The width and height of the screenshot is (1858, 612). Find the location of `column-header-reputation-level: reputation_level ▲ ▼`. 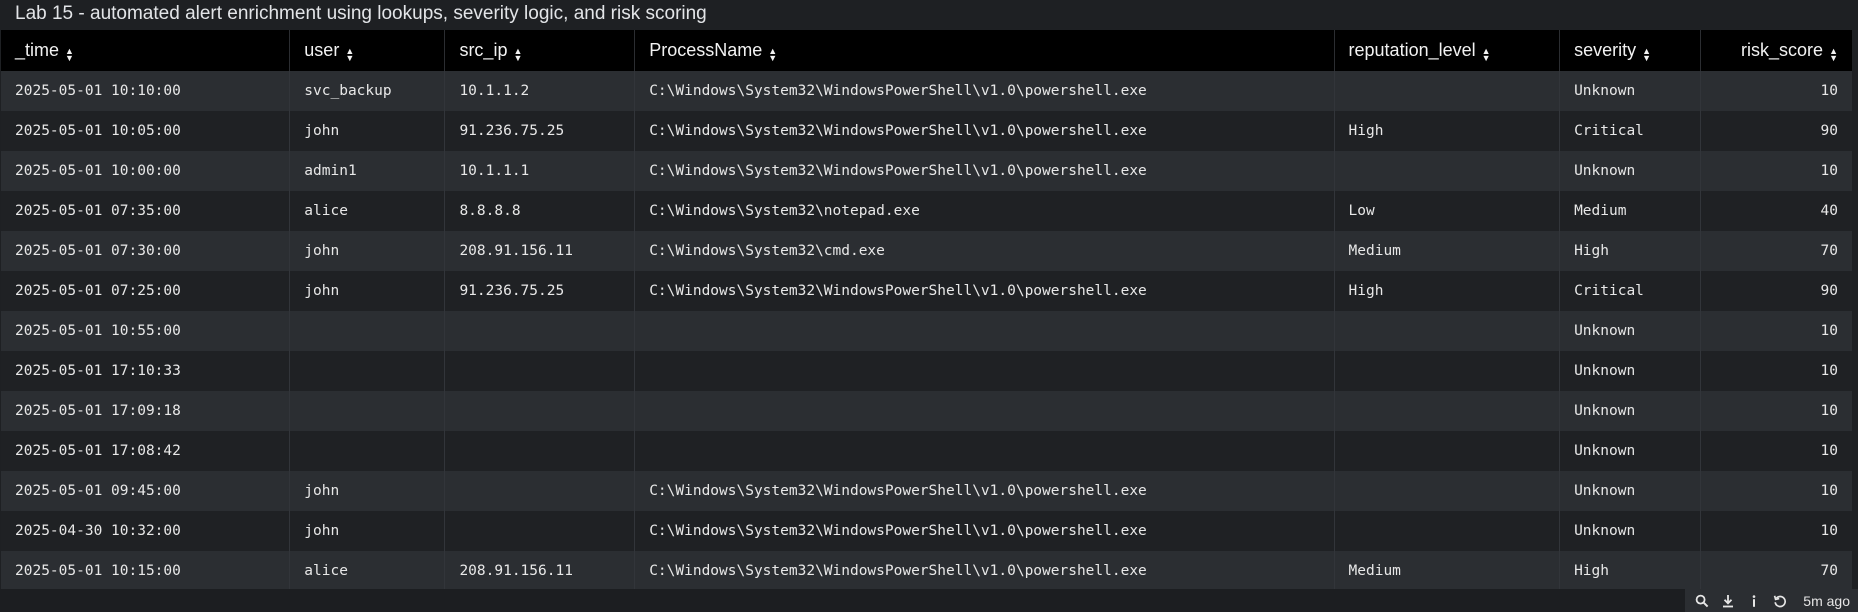

column-header-reputation-level: reputation_level ▲ ▼ is located at coordinates (1446, 50).